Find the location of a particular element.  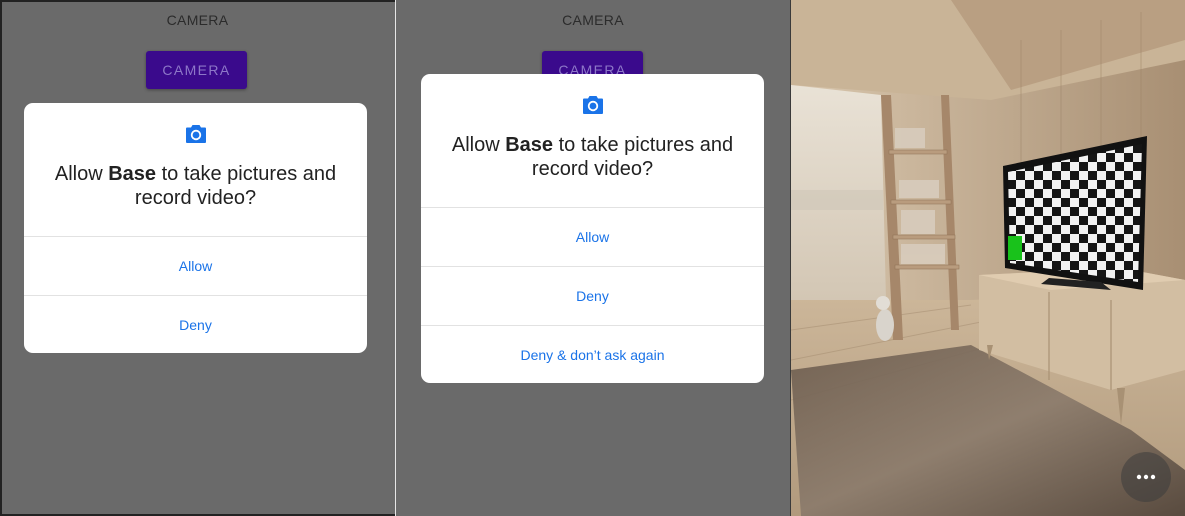

more-options-button is located at coordinates (1146, 477).